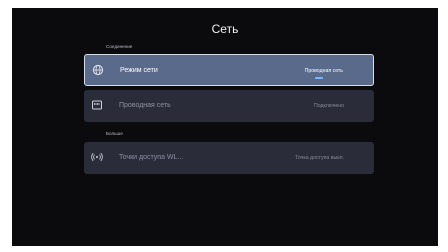  Describe the element at coordinates (319, 158) in the screenshot. I see `wireless-hotspot-status: Точка доступа выкл.` at that location.